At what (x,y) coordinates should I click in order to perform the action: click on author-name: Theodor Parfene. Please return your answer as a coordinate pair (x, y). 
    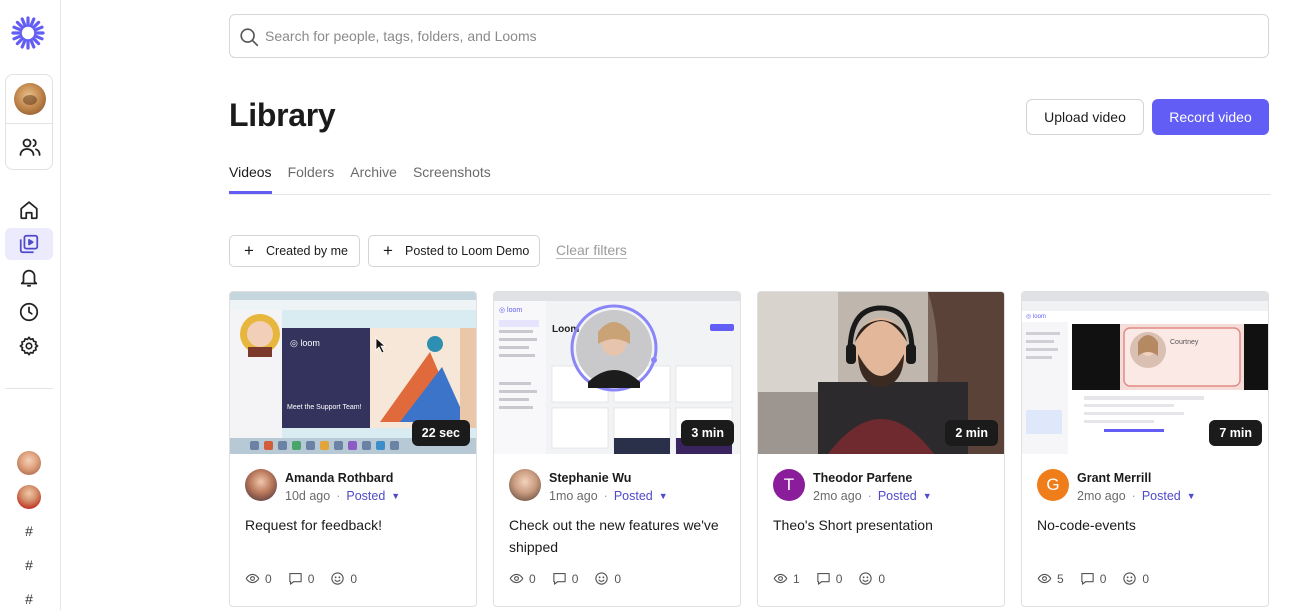
    Looking at the image, I should click on (862, 478).